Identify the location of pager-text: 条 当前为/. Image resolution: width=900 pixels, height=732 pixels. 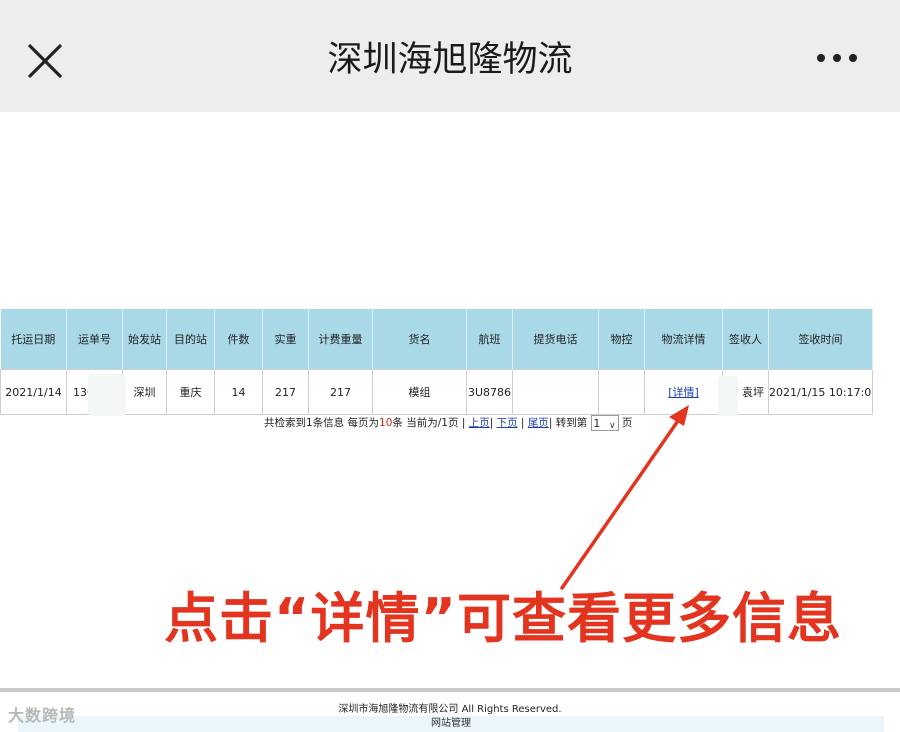
(417, 423).